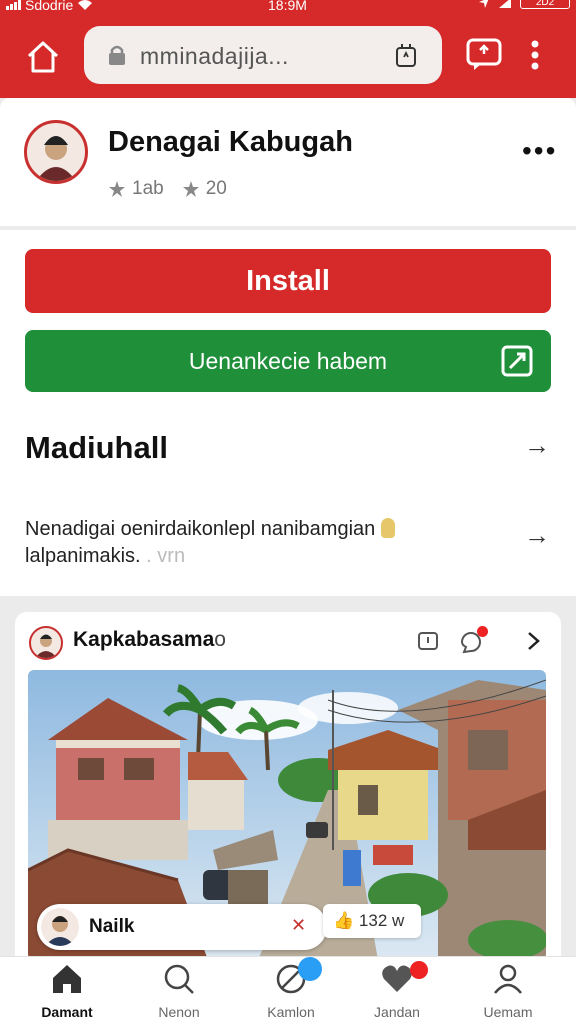 Image resolution: width=576 pixels, height=1024 pixels. I want to click on search-icon, so click(179, 979).